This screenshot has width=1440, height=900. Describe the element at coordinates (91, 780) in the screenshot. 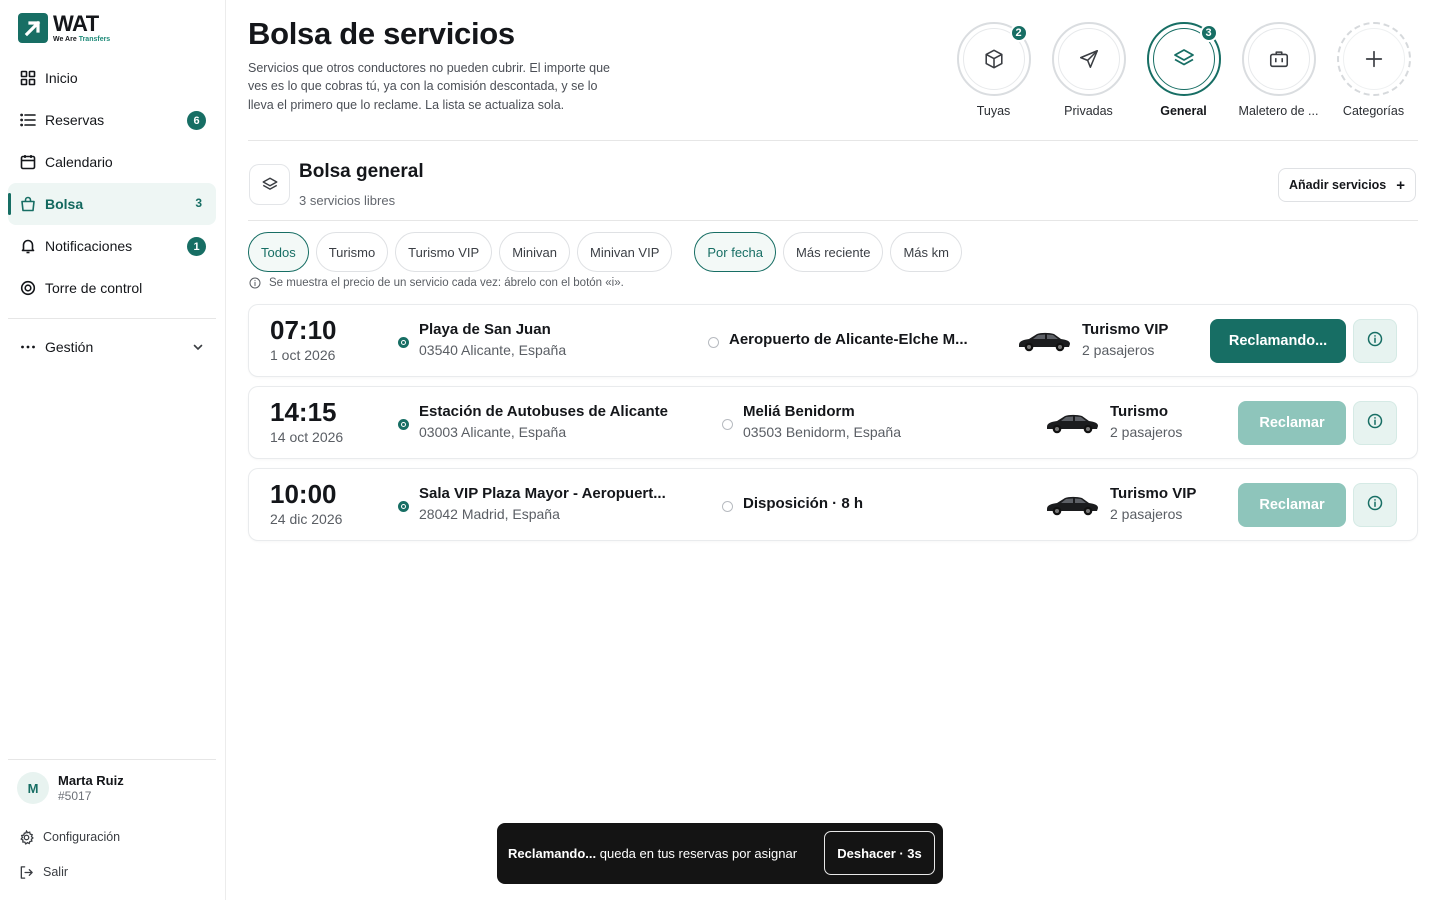

I see `user-name: Marta Ruiz` at that location.